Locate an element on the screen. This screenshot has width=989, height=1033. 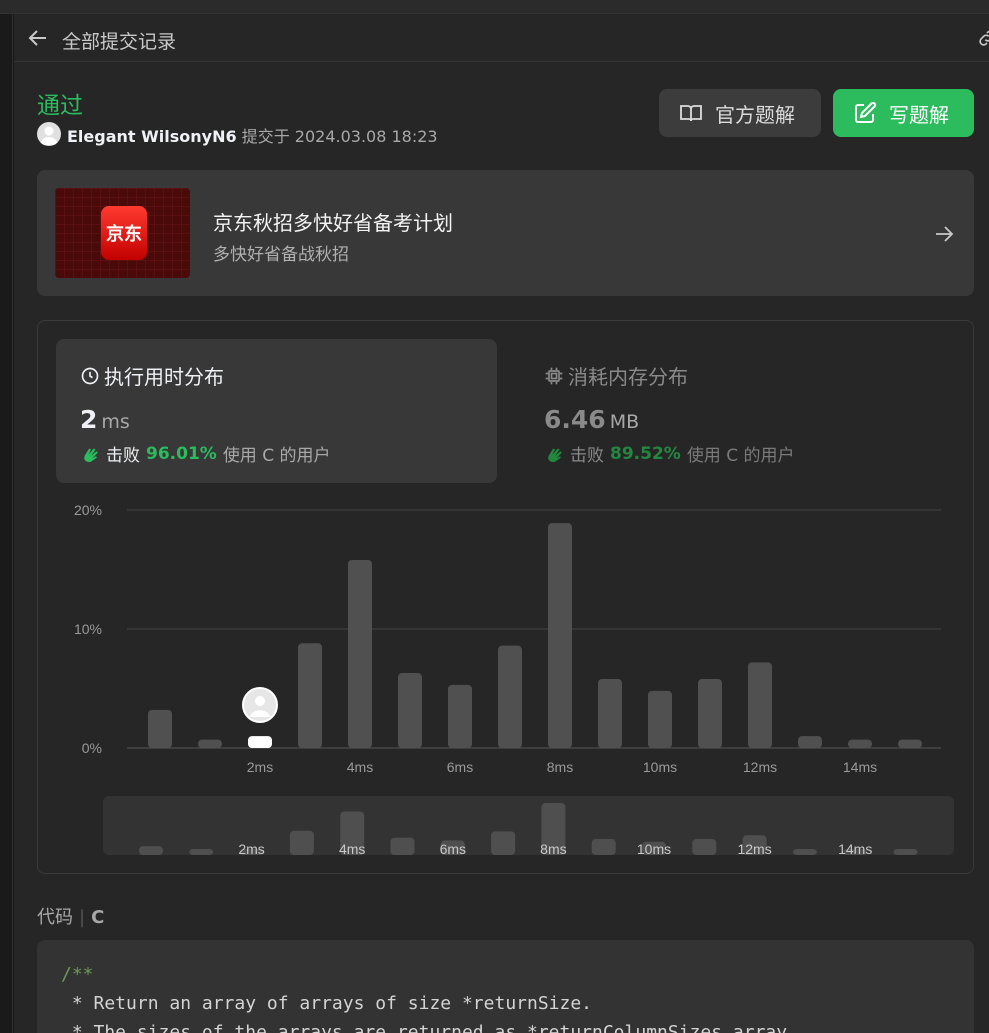
runtime-title-text: 执行用时分布 is located at coordinates (164, 377).